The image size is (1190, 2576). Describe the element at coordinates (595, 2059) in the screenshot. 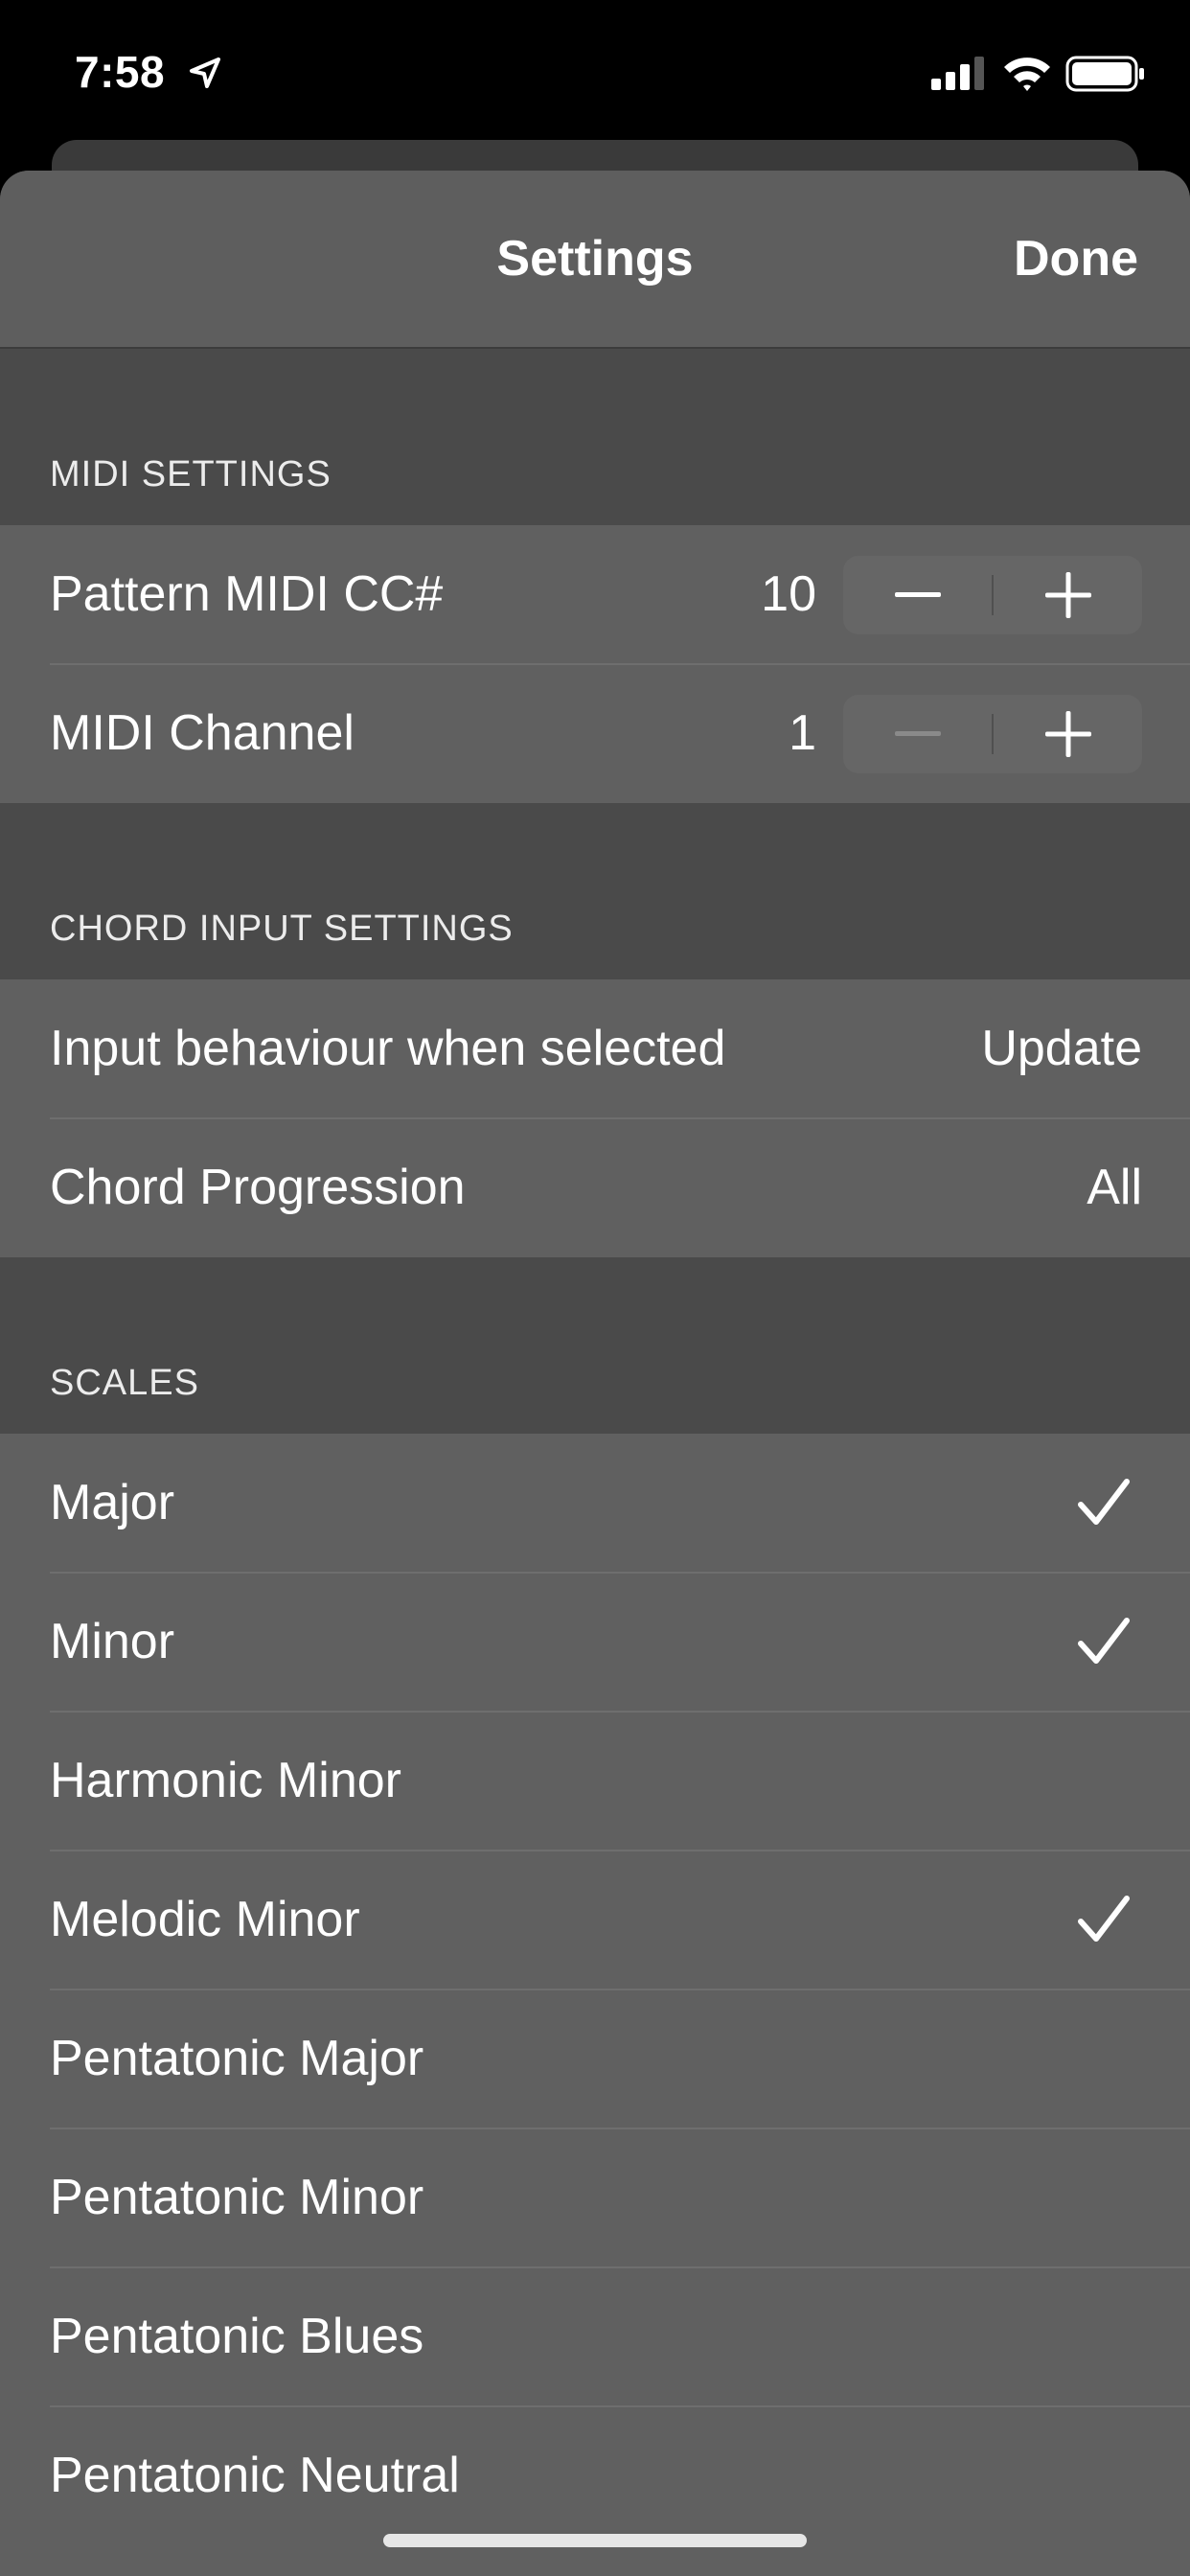

I see `scale-item-pentatonic-major: Pentatonic Major` at that location.